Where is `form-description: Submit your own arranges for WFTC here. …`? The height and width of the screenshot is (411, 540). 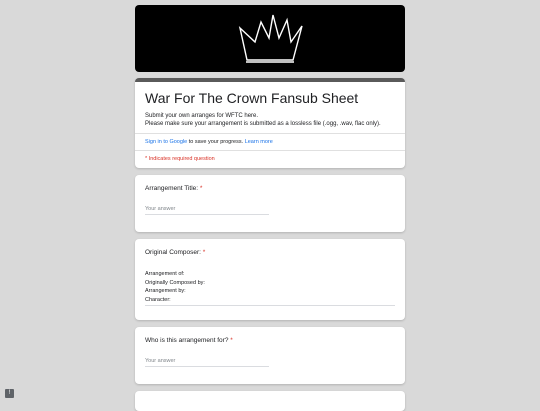 form-description: Submit your own arranges for WFTC here. … is located at coordinates (270, 117).